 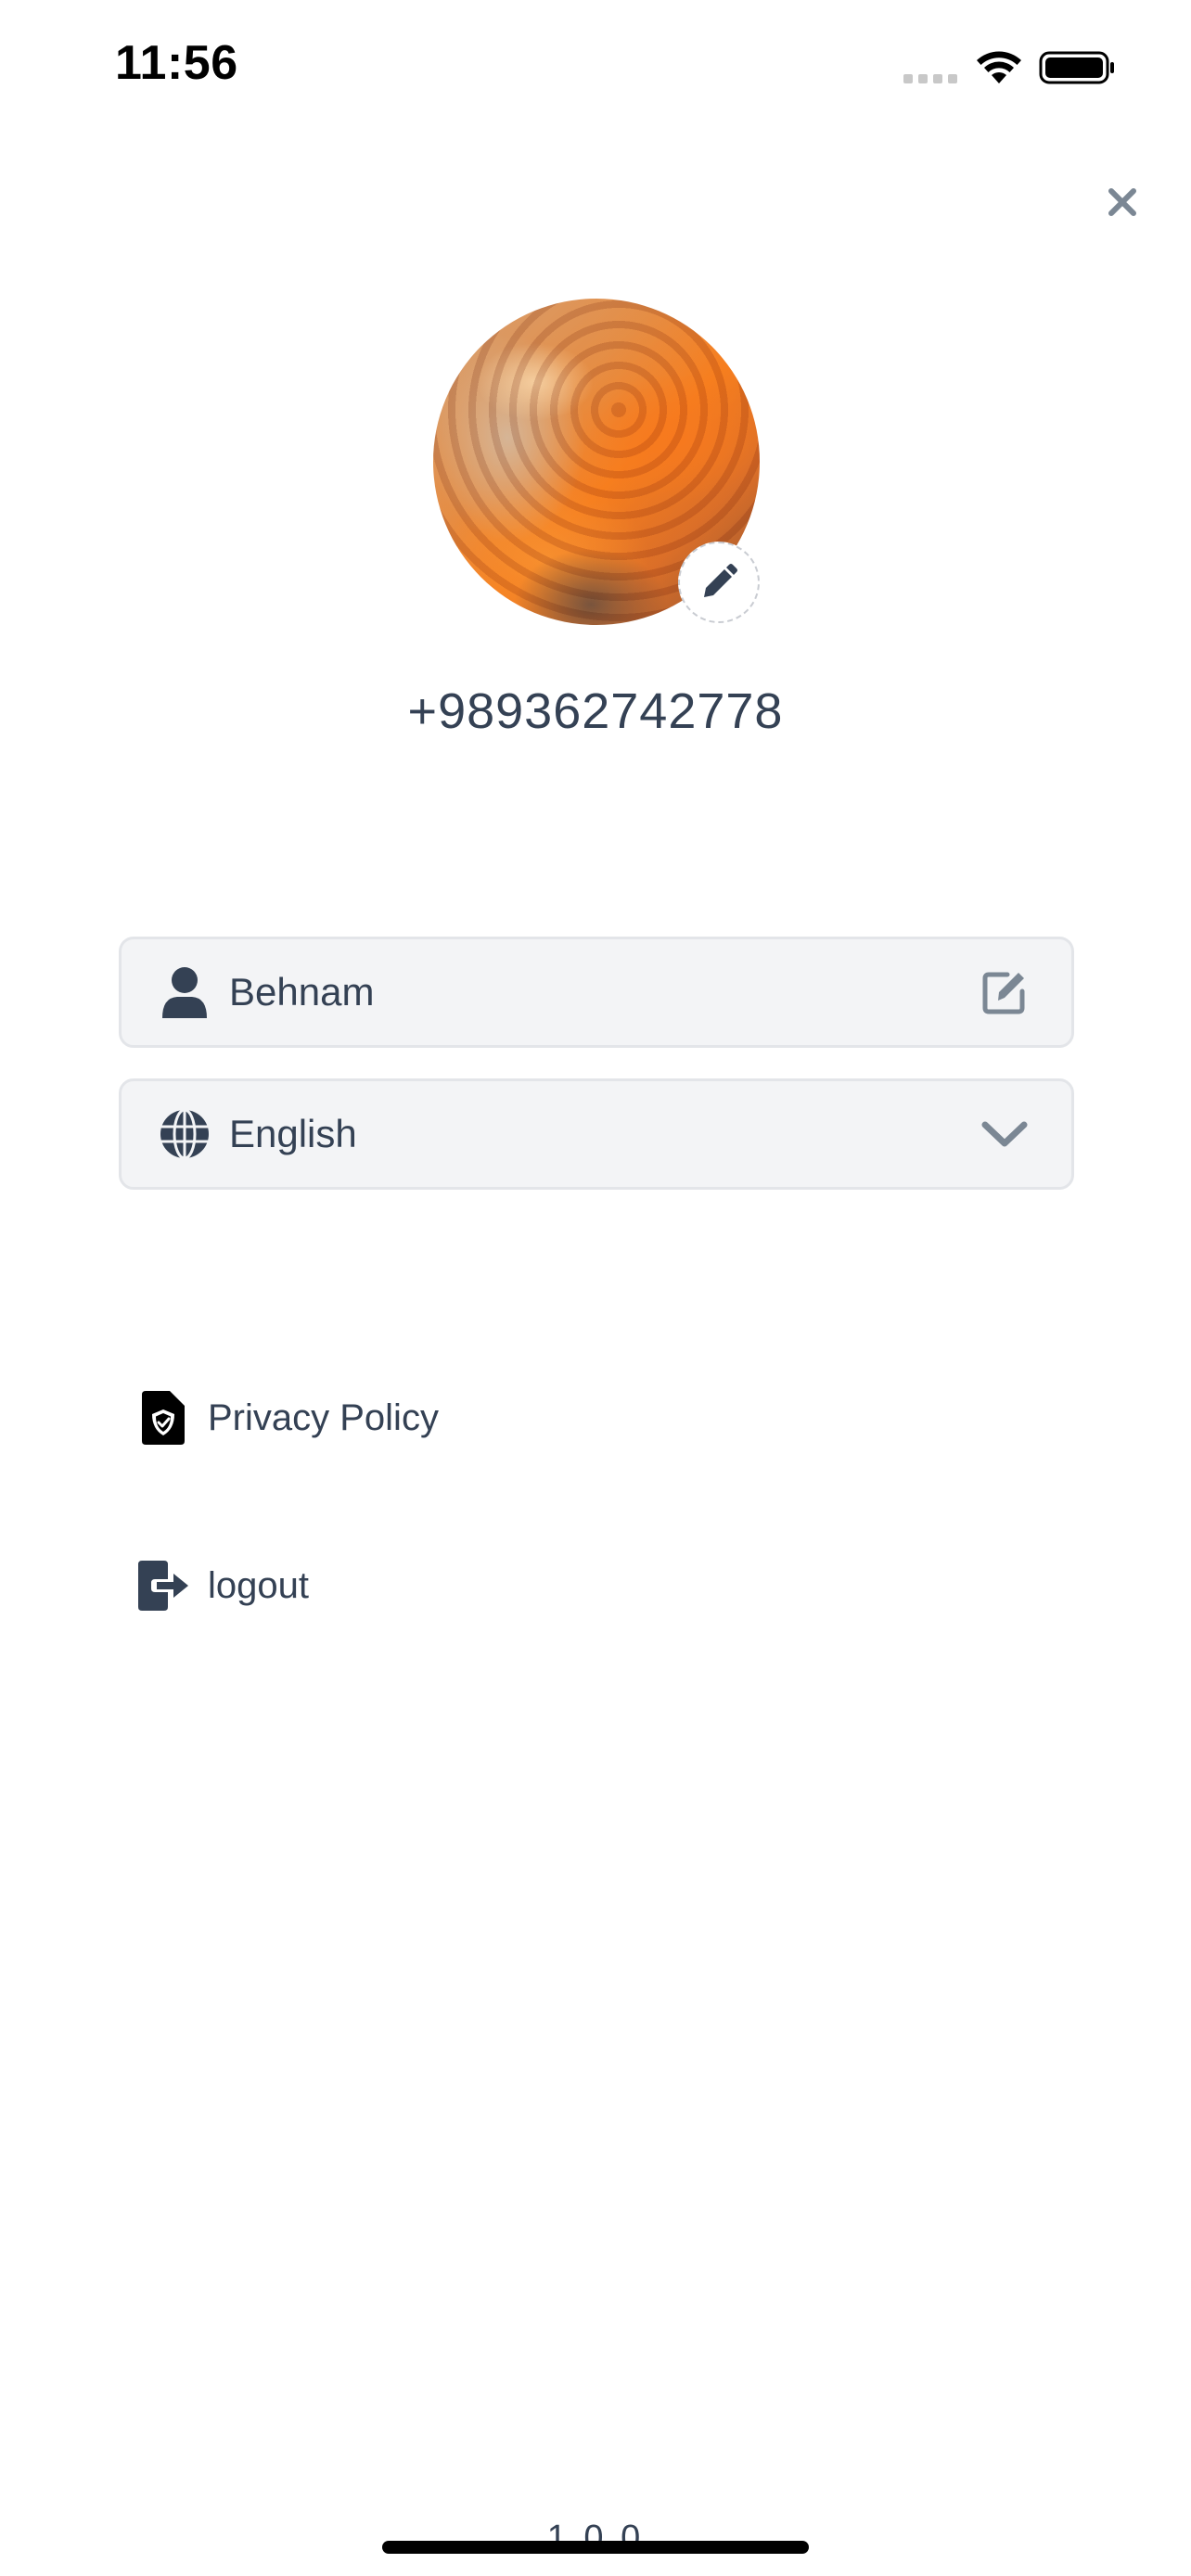 I want to click on language-dropdown-toggle, so click(x=1004, y=1134).